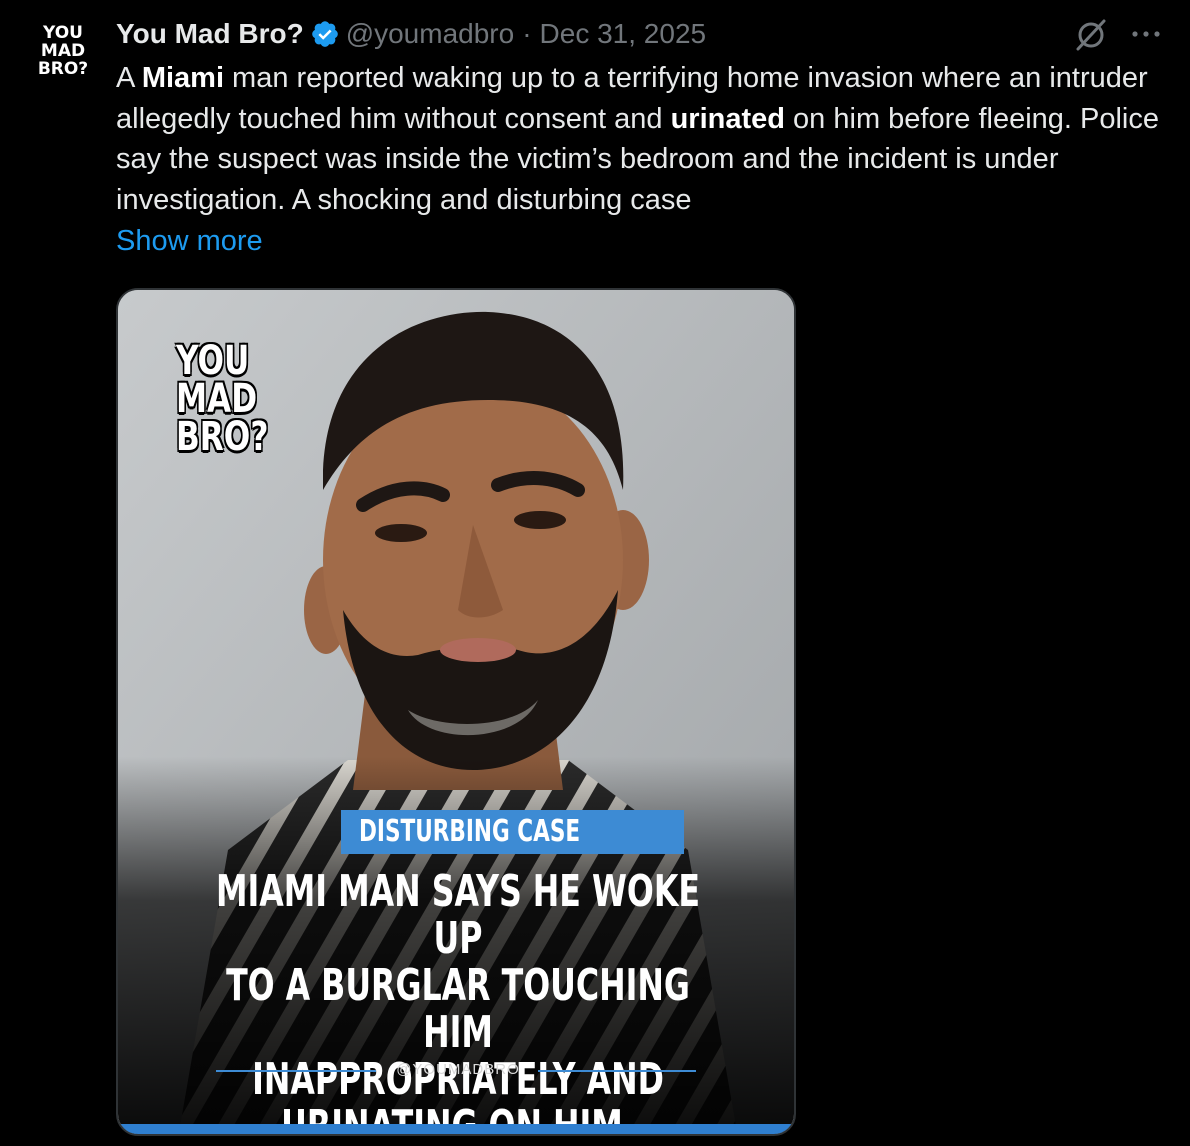 Image resolution: width=1190 pixels, height=1146 pixels. What do you see at coordinates (63, 33) in the screenshot?
I see `avatar-line: YOU` at bounding box center [63, 33].